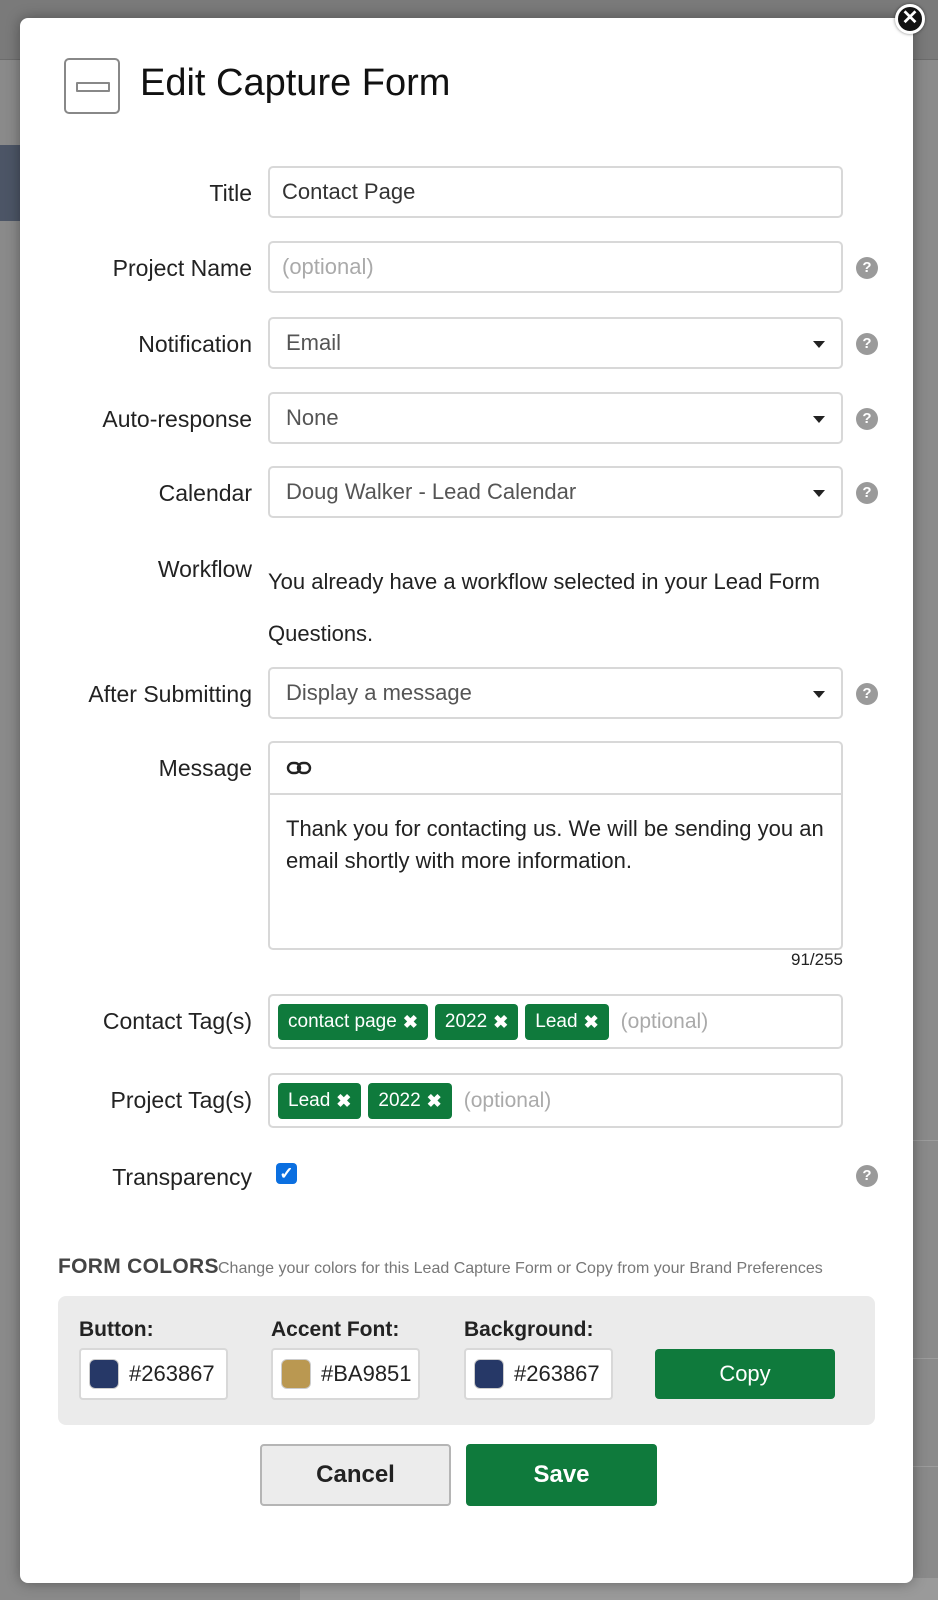 The height and width of the screenshot is (1600, 938). I want to click on link-icon, so click(299, 768).